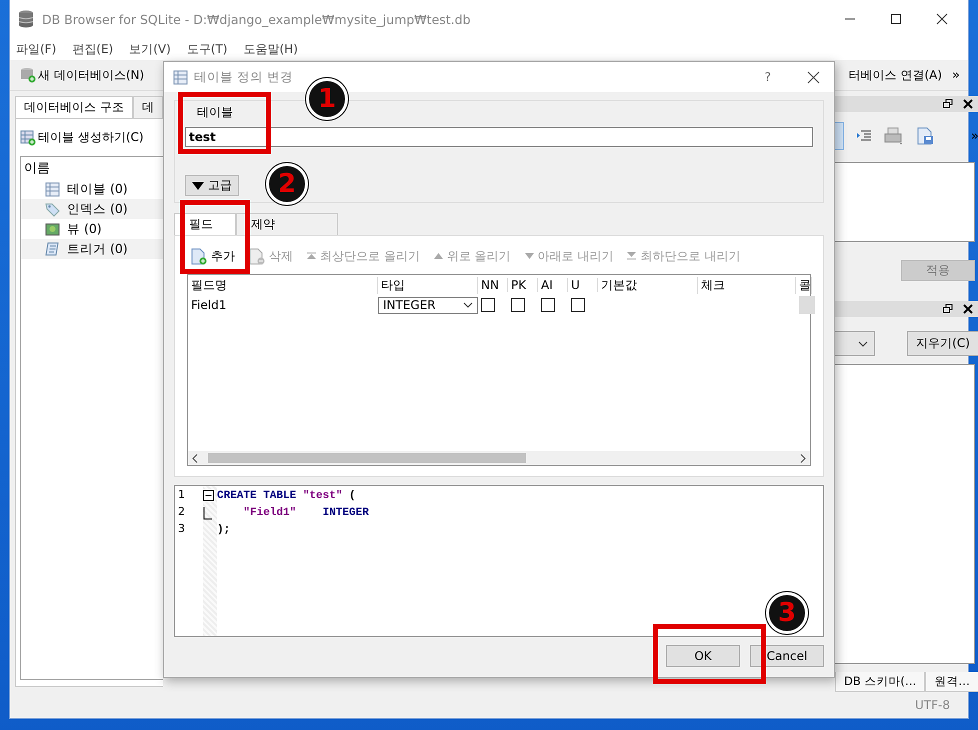 The image size is (978, 730). Describe the element at coordinates (428, 285) in the screenshot. I see `column-header: 타입` at that location.